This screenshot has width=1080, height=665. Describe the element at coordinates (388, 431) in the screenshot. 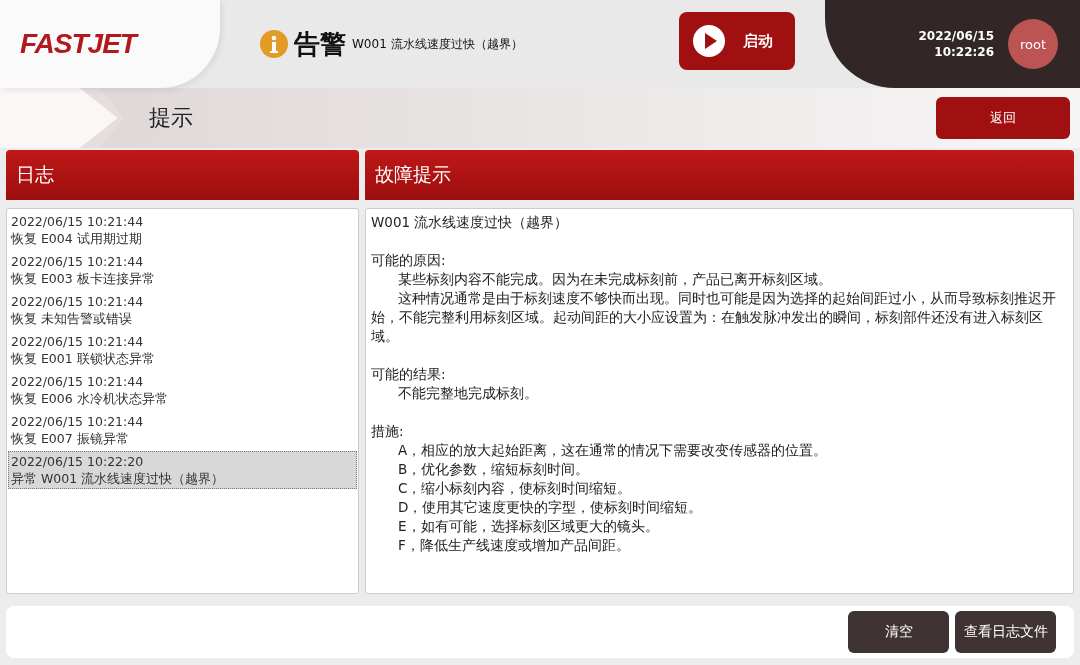

I see `section-heading: 措施:` at that location.